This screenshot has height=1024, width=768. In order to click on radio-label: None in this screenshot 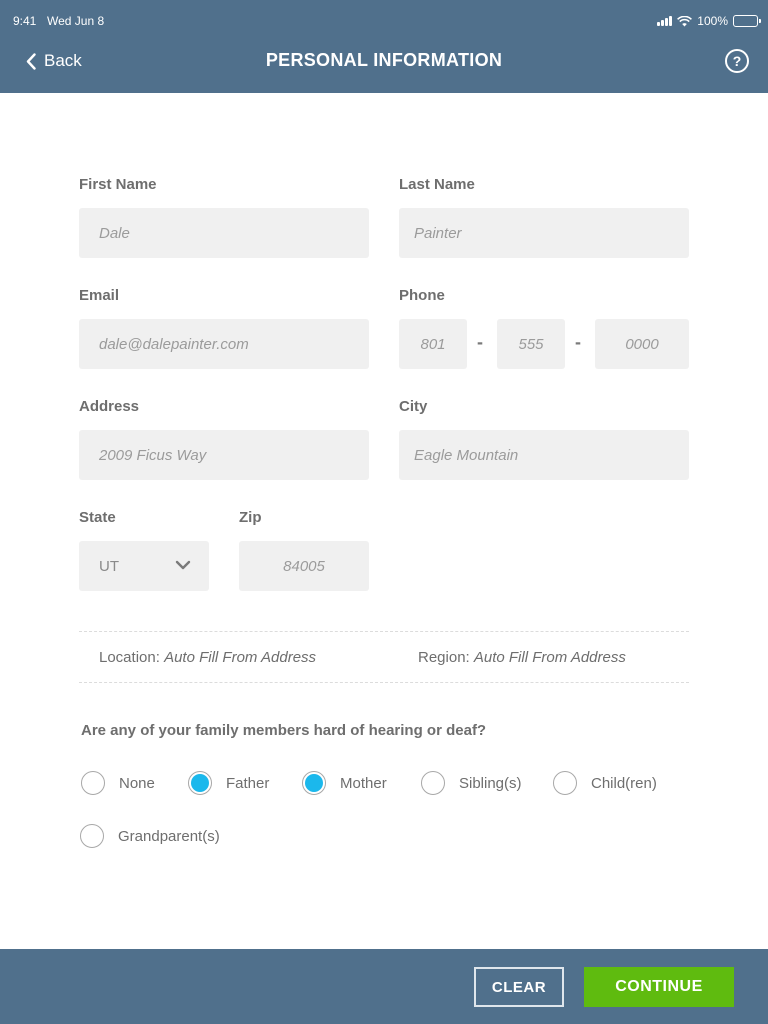, I will do `click(137, 783)`.